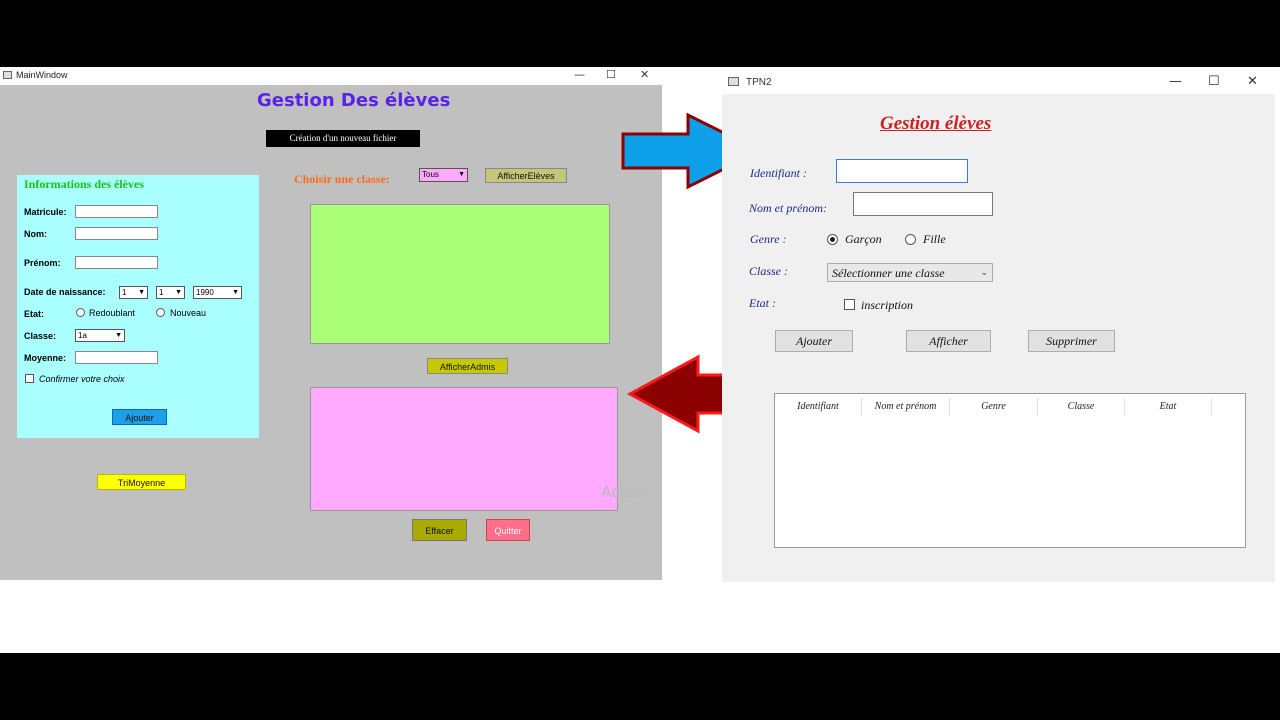 The height and width of the screenshot is (720, 1280). I want to click on birth-day-value: 1, so click(124, 292).